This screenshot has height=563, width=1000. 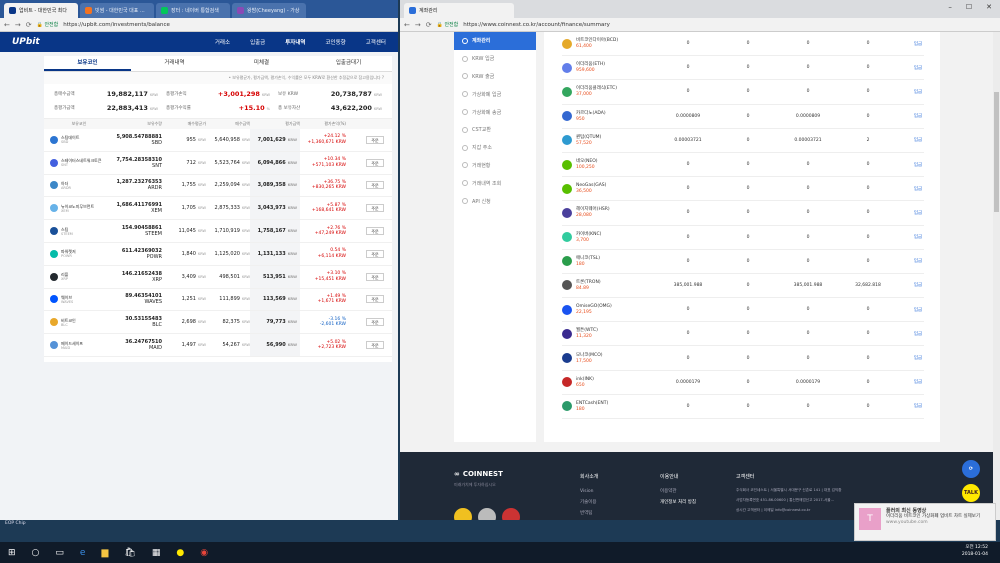 I want to click on desktop-icon-label: EOP Chip, so click(x=15, y=523).